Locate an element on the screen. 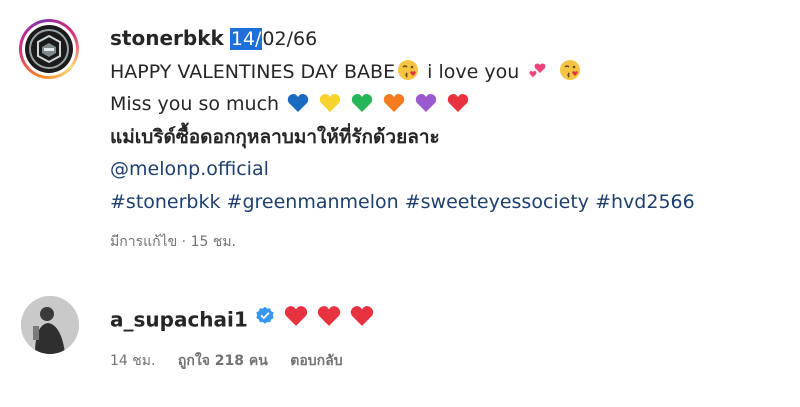 The image size is (800, 407). mention-link: @melonp.official is located at coordinates (450, 169).